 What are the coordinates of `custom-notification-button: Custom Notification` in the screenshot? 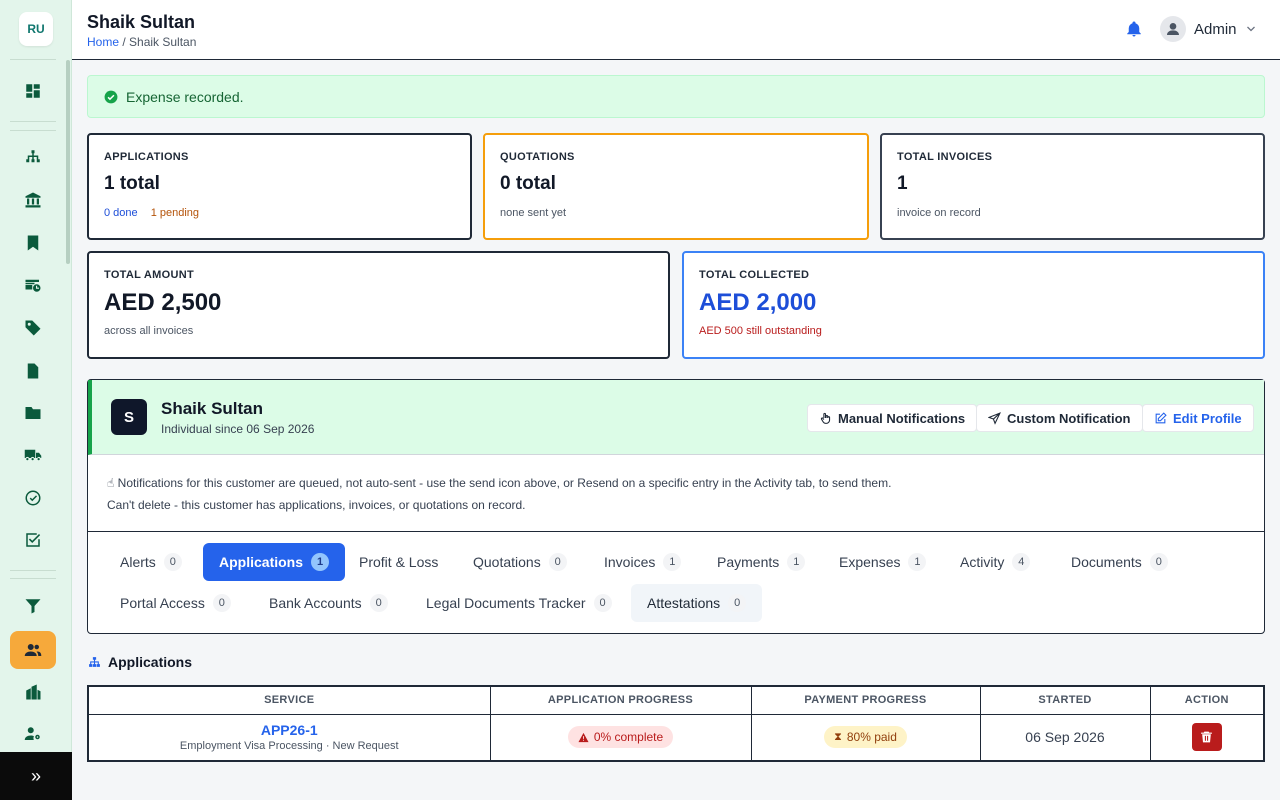 It's located at (1059, 418).